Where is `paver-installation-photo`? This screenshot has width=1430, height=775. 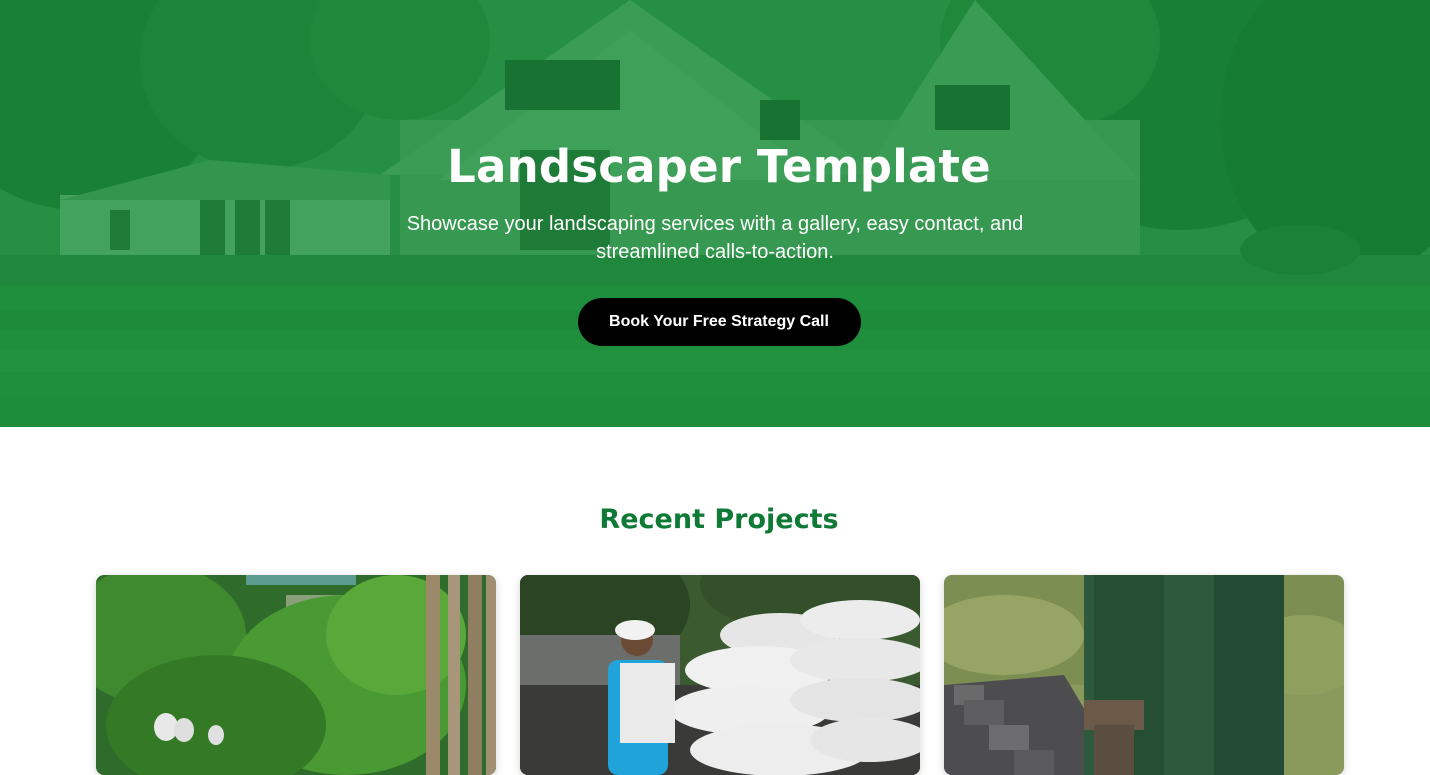 paver-installation-photo is located at coordinates (1144, 675).